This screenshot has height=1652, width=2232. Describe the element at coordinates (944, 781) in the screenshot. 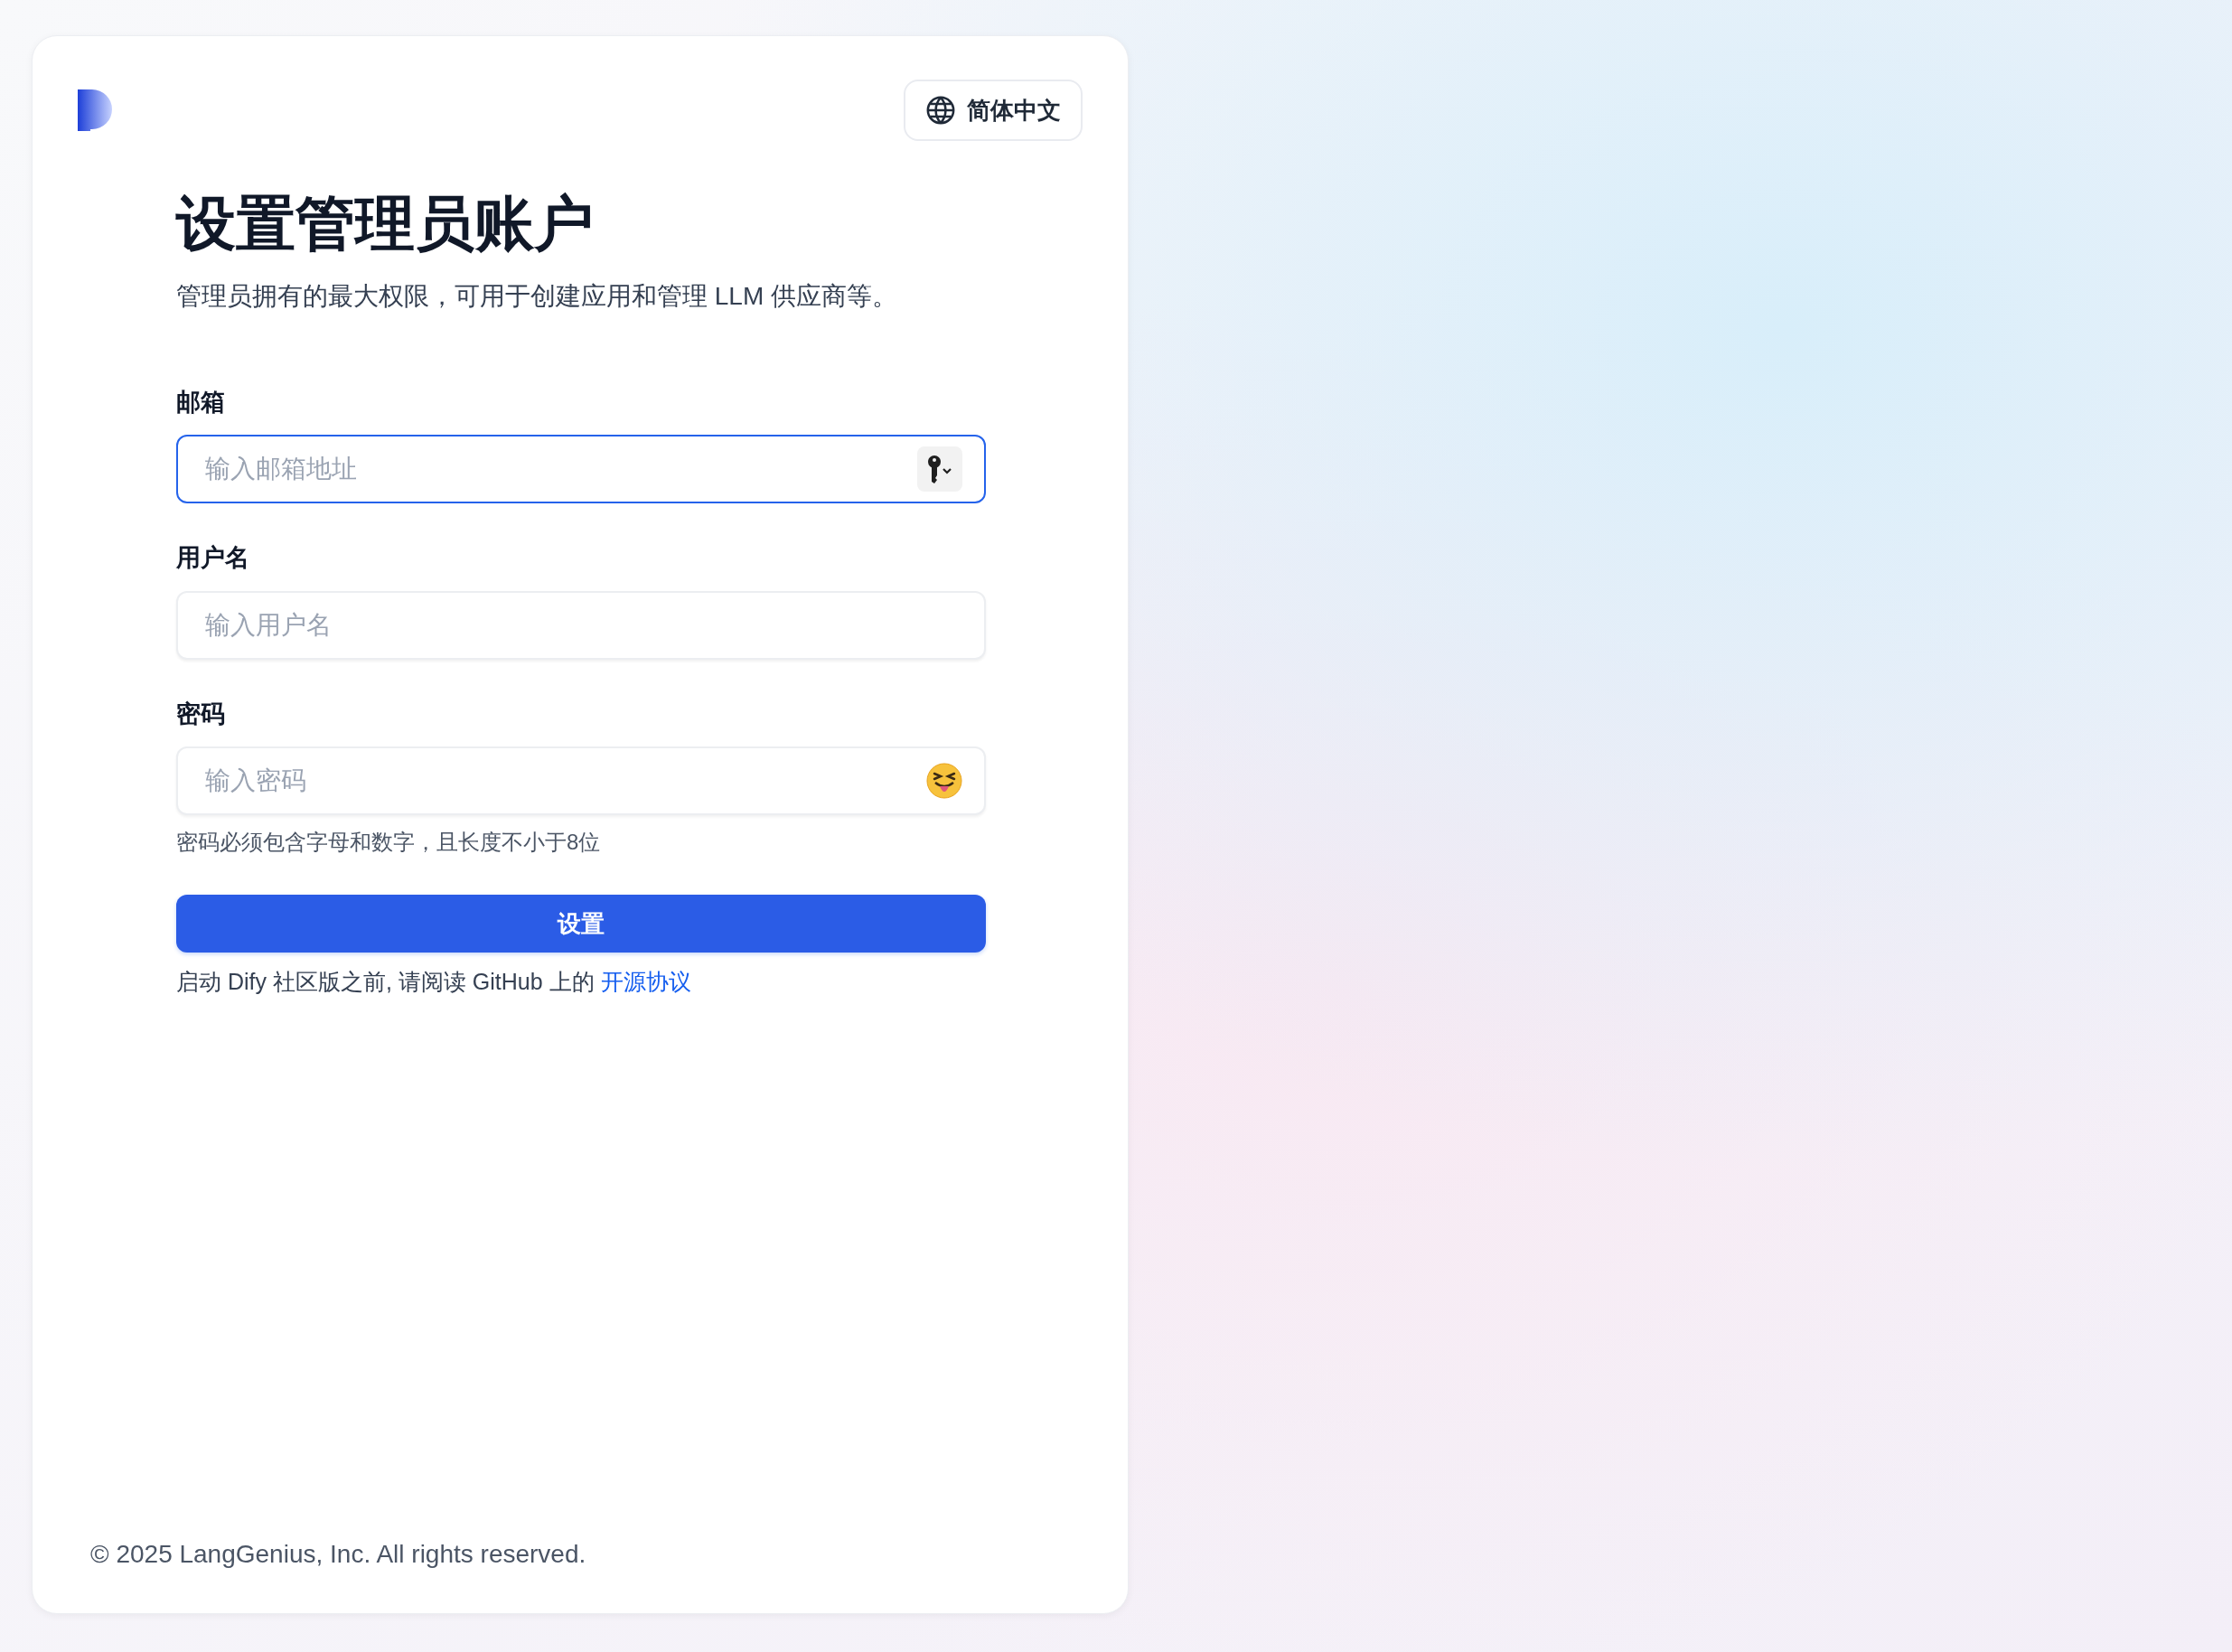

I see `tongue-face-icon` at that location.